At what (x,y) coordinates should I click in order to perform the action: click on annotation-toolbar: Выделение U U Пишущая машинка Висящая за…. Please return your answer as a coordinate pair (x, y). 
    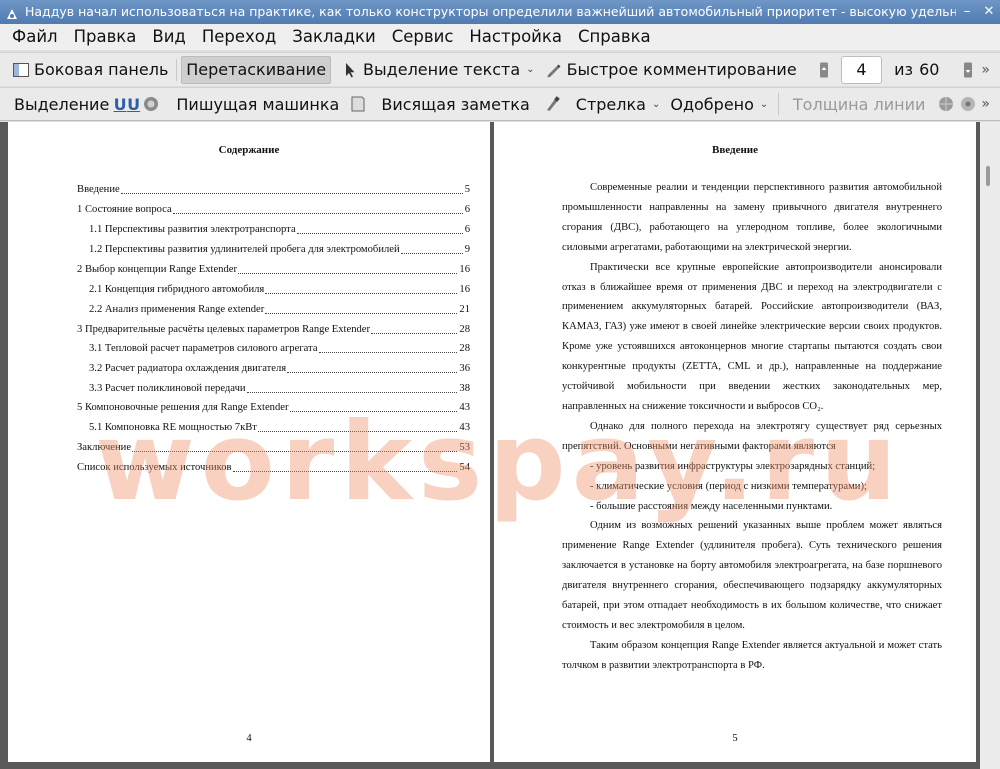
    Looking at the image, I should click on (500, 104).